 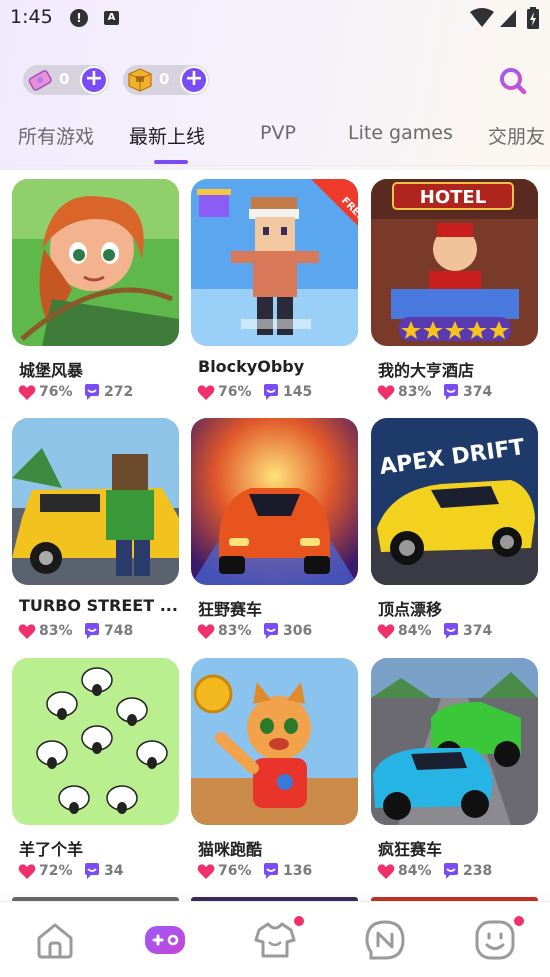 What do you see at coordinates (513, 81) in the screenshot?
I see `search-icon` at bounding box center [513, 81].